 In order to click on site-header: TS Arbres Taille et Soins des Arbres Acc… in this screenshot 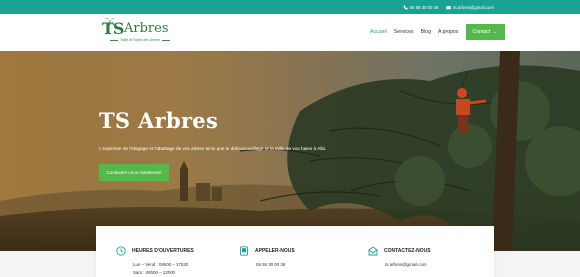, I will do `click(290, 32)`.